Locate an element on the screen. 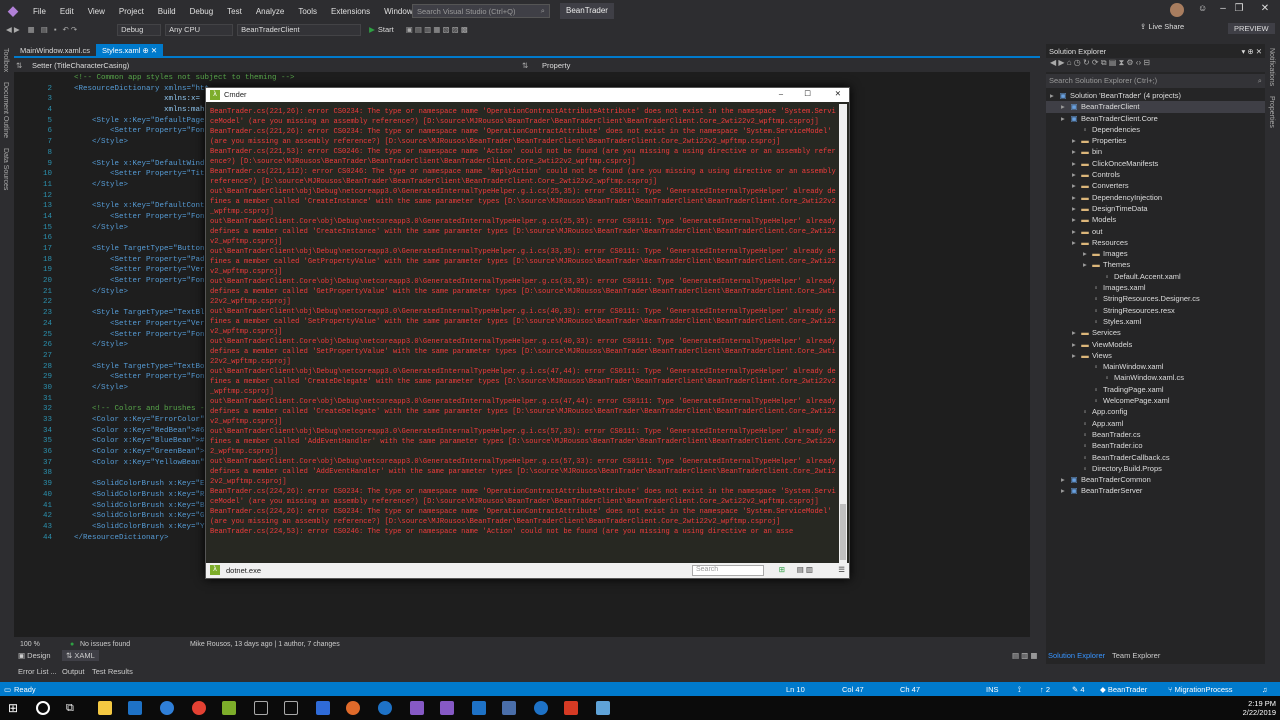 This screenshot has width=1280, height=720. tree-item: ▸ ▣ BeanTraderClient.Core is located at coordinates (1155, 118).